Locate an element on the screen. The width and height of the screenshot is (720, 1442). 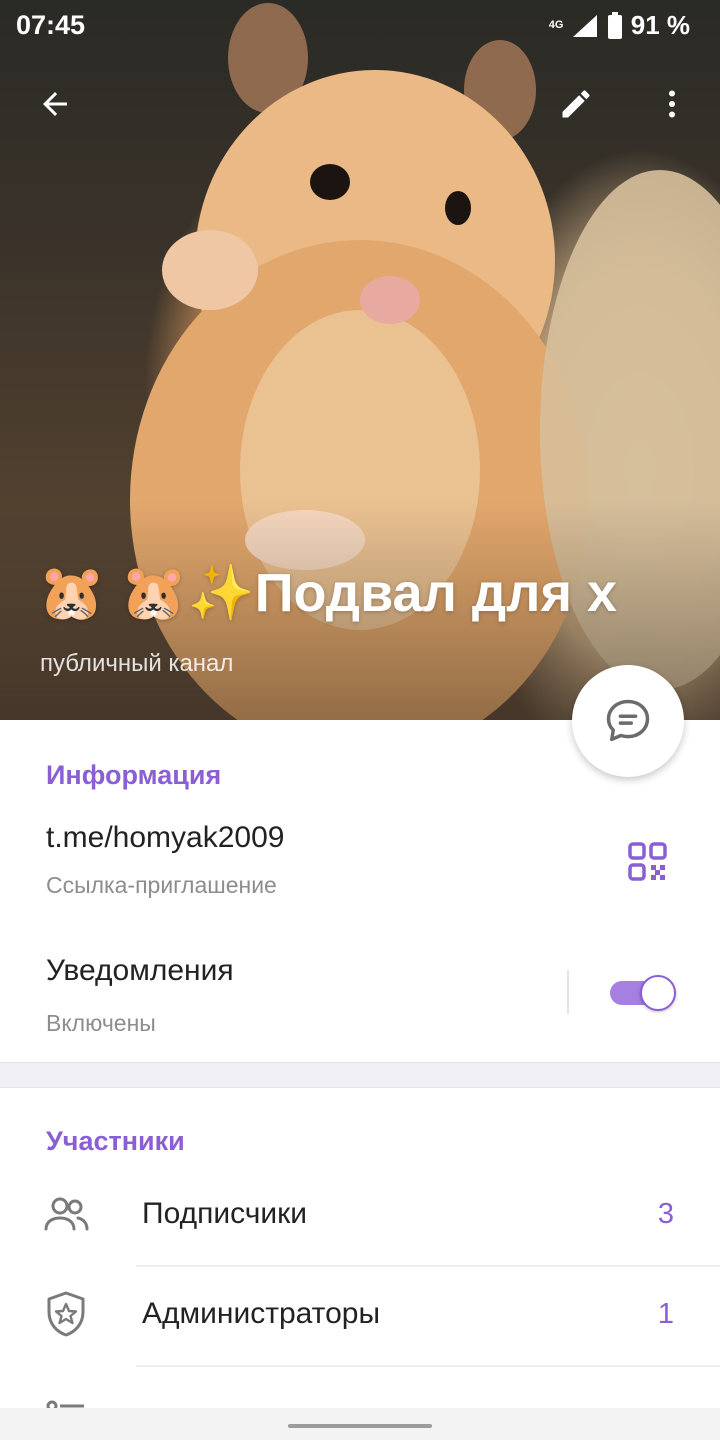
status-time: 07:45 is located at coordinates (51, 25).